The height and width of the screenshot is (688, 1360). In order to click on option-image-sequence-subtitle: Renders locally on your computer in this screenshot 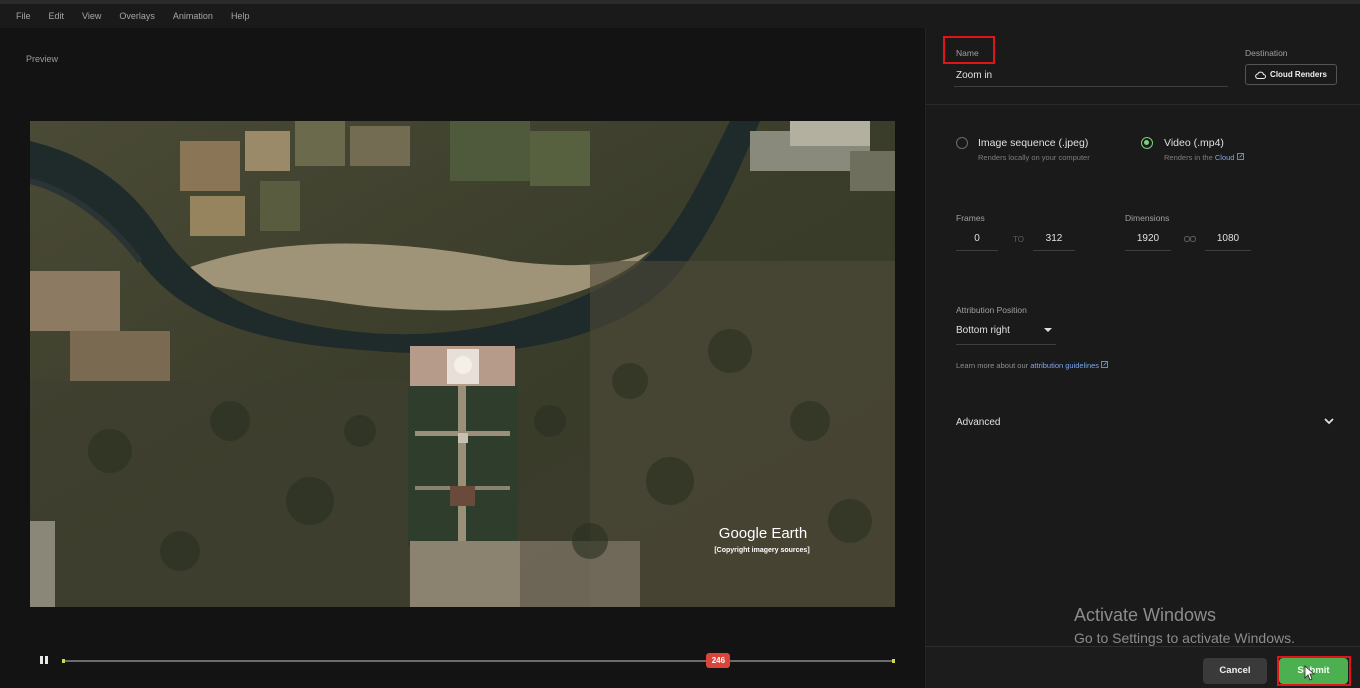, I will do `click(1034, 157)`.